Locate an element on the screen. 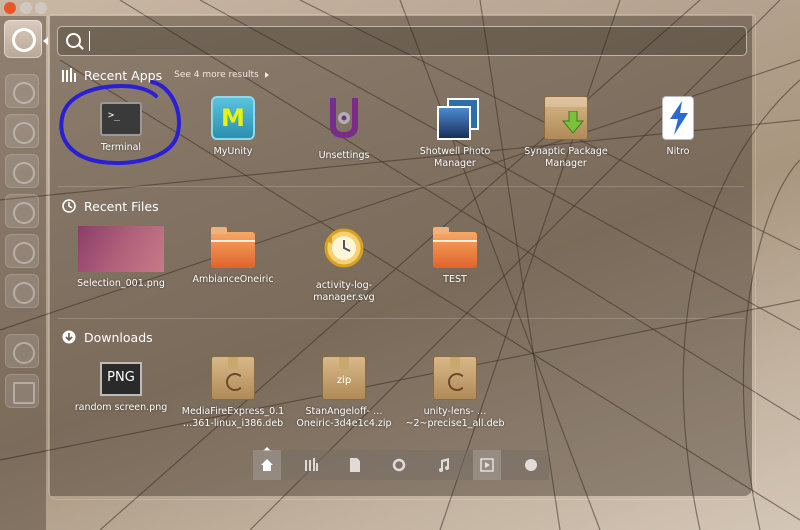 This screenshot has height=530, width=800. social-lens-icon is located at coordinates (531, 465).